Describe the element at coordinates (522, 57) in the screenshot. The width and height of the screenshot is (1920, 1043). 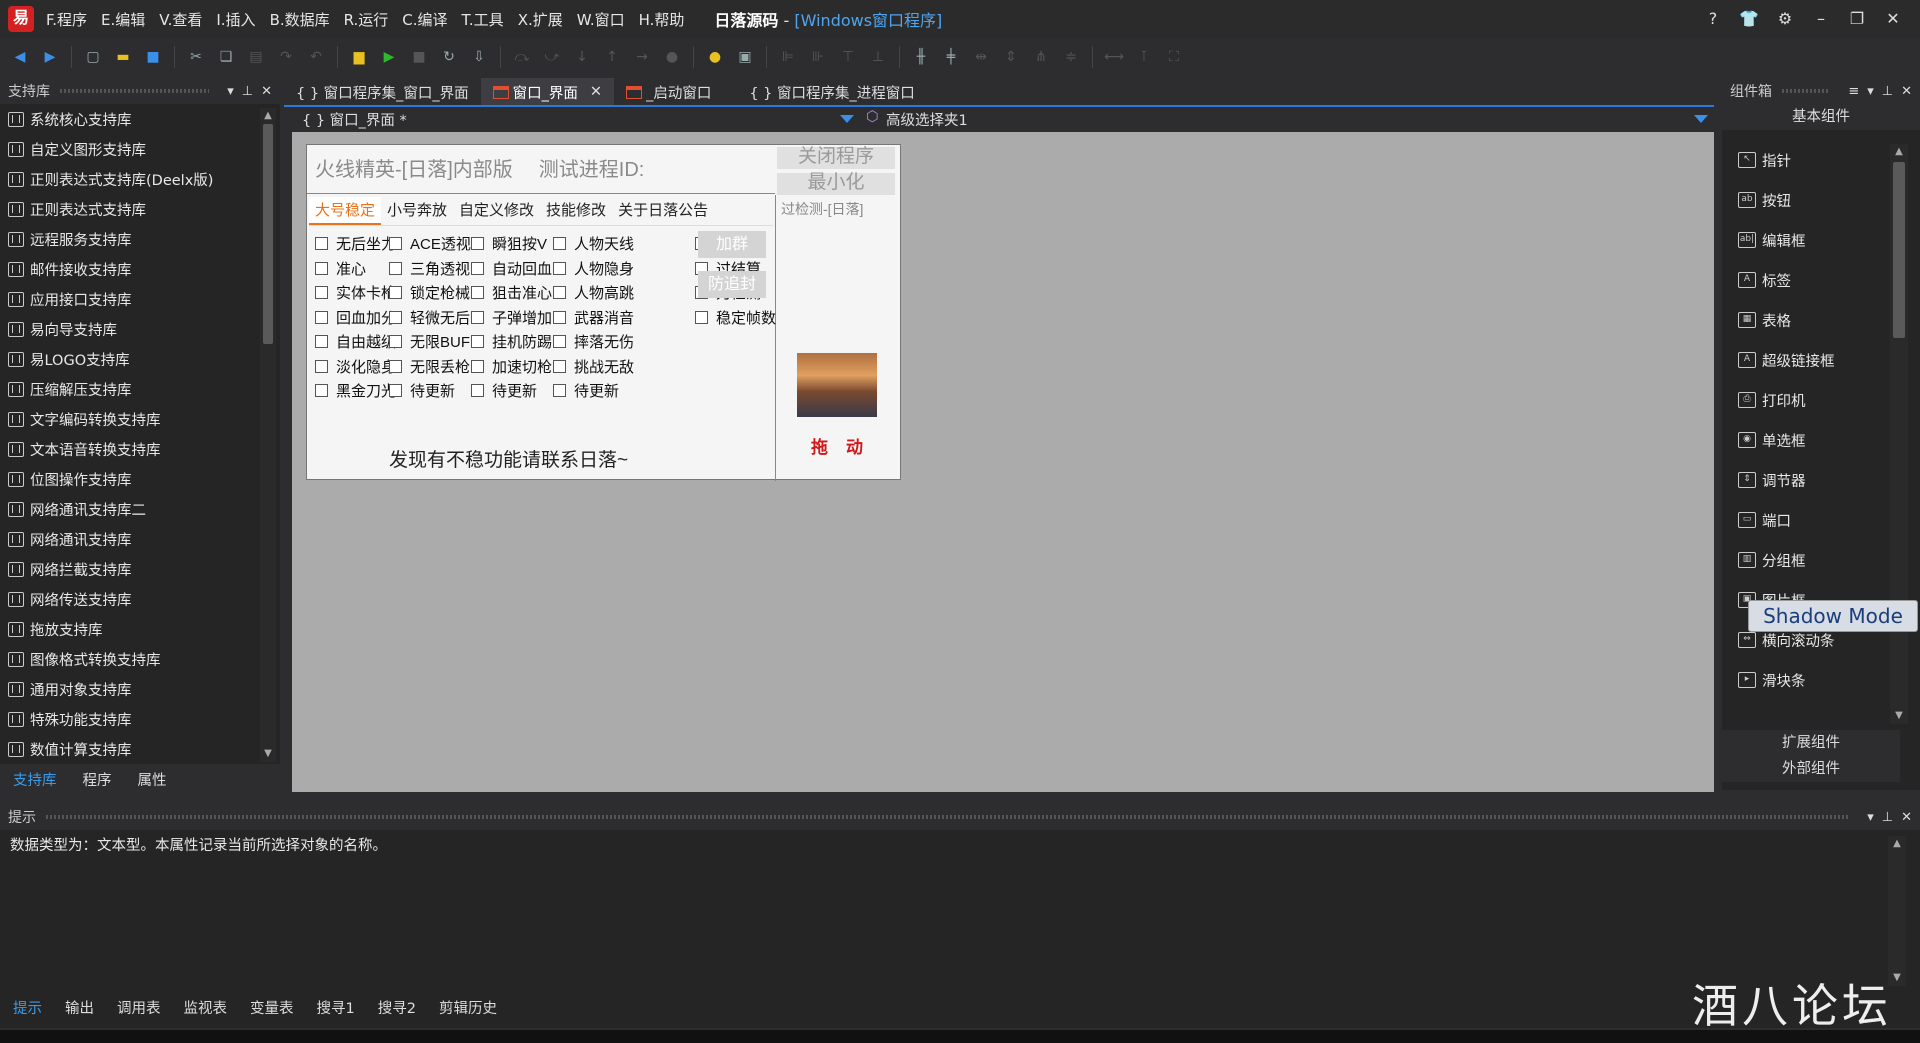
I see `step-icon: ⤼` at that location.